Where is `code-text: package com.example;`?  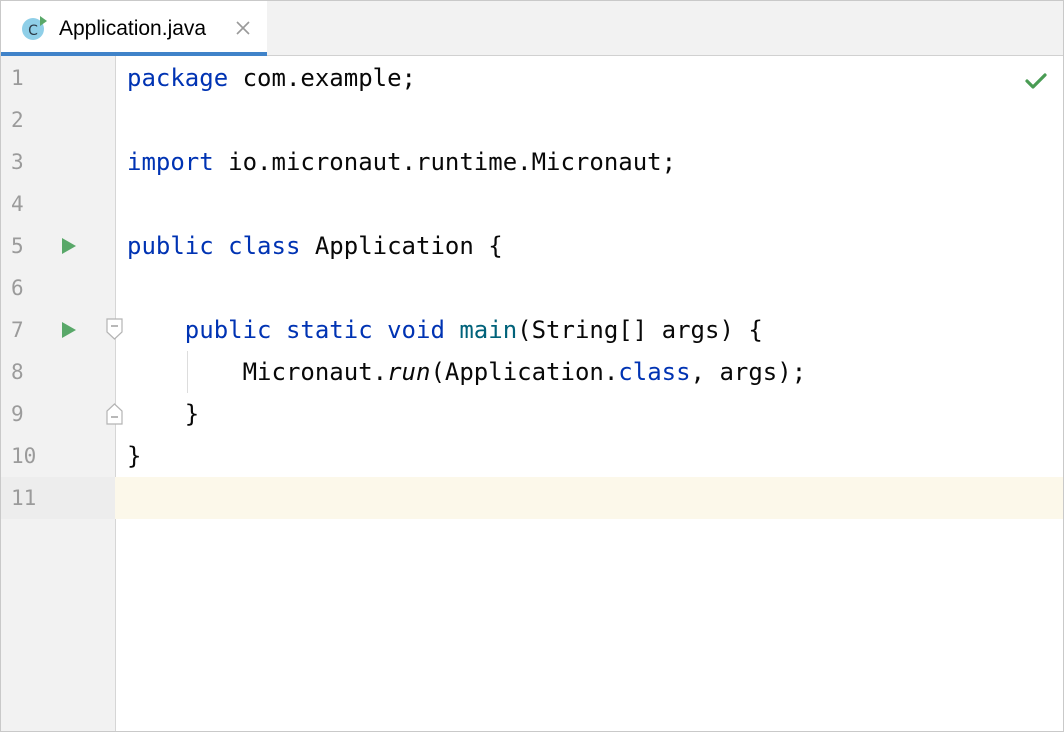
code-text: package com.example; is located at coordinates (271, 78).